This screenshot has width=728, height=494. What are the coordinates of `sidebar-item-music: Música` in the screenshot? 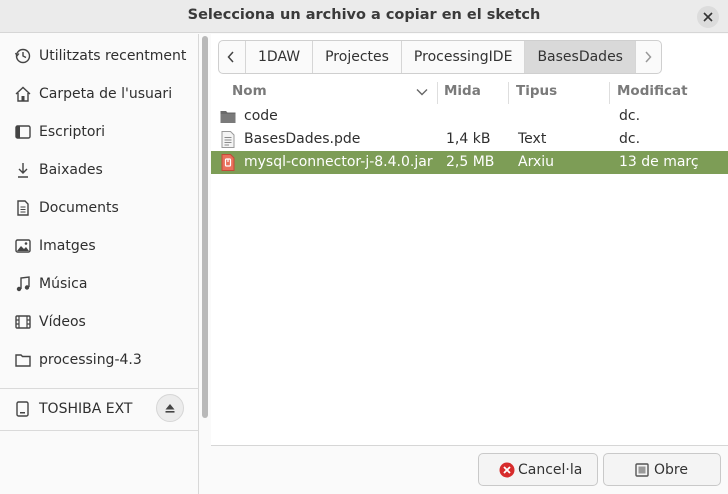 It's located at (99, 283).